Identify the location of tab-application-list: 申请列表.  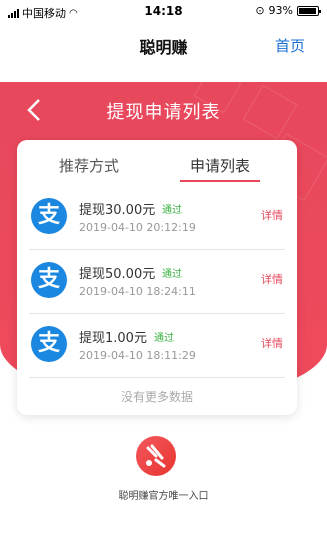
(220, 165).